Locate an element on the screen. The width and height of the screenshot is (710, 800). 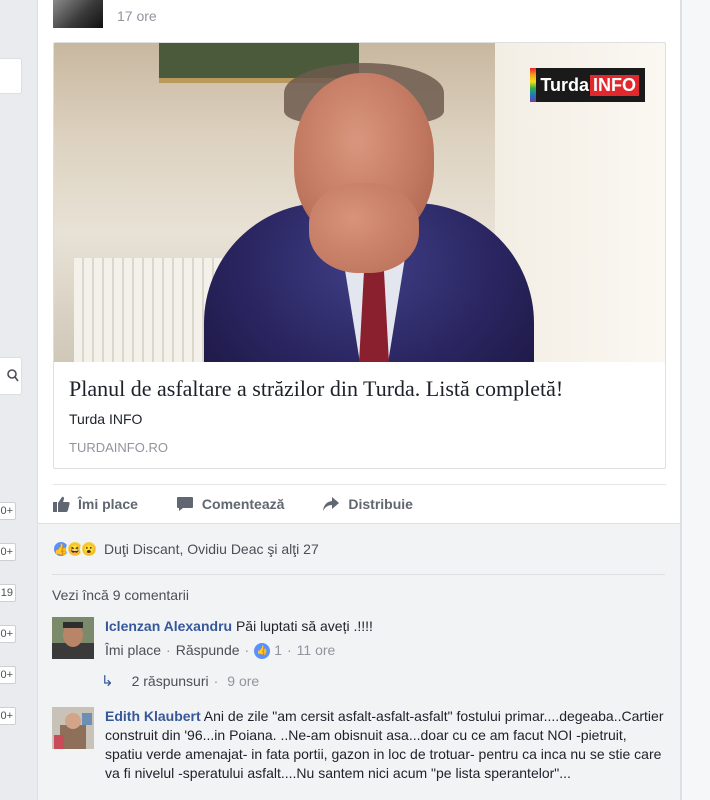
left-search-box is located at coordinates (11, 376).